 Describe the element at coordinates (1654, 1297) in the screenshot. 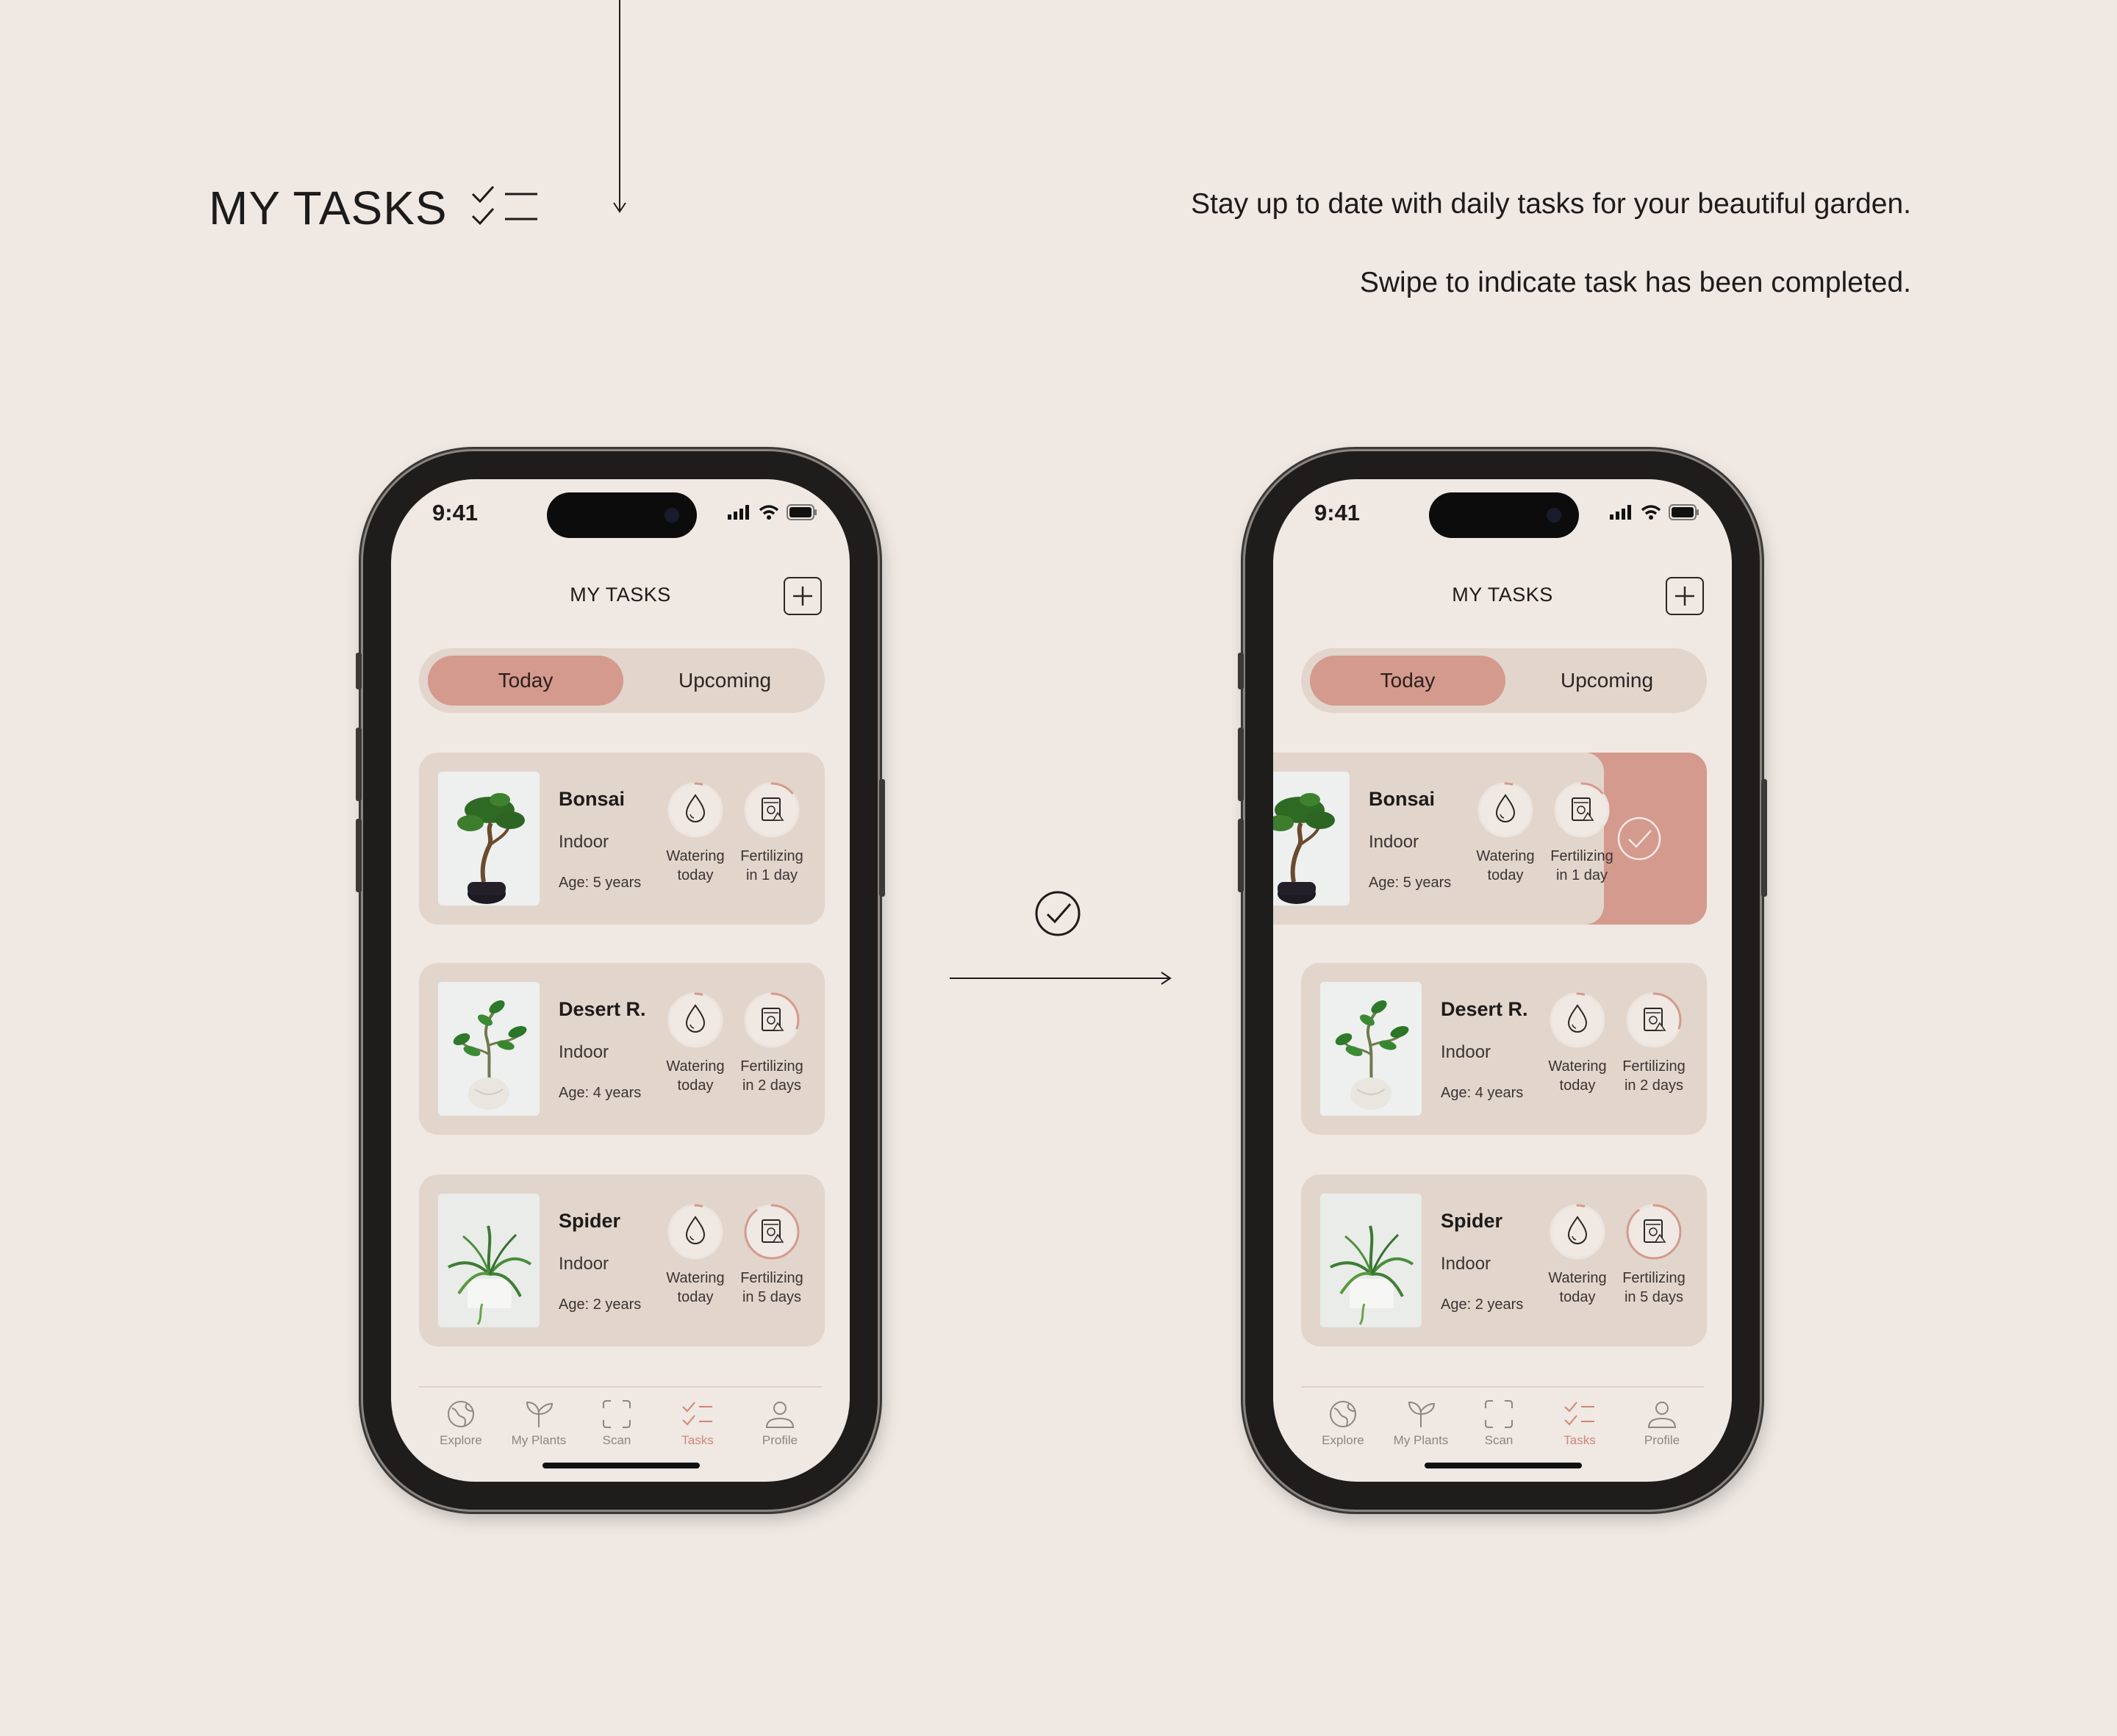

I see `fertilizing-due: in 5 days` at that location.